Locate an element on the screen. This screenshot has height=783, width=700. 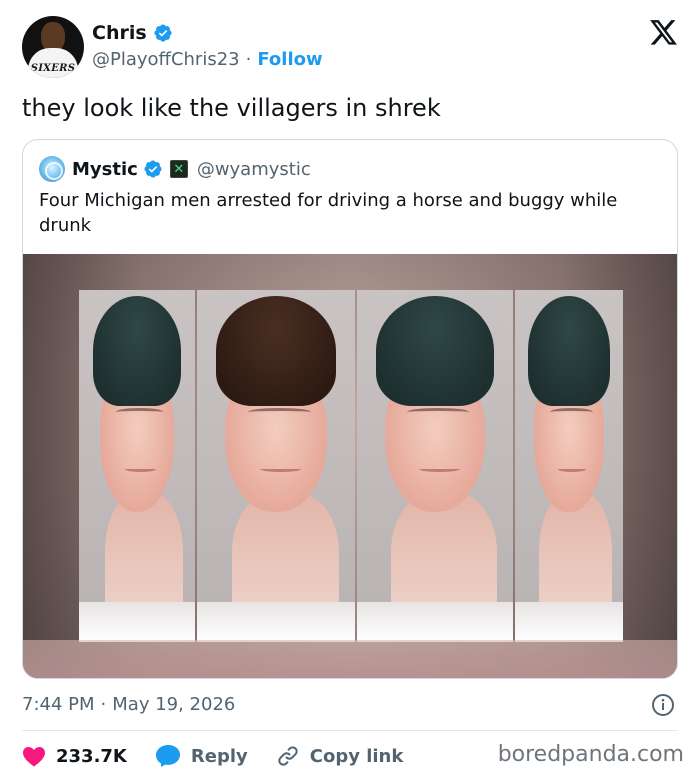
affiliate-badge-icon: ✕ is located at coordinates (178, 169).